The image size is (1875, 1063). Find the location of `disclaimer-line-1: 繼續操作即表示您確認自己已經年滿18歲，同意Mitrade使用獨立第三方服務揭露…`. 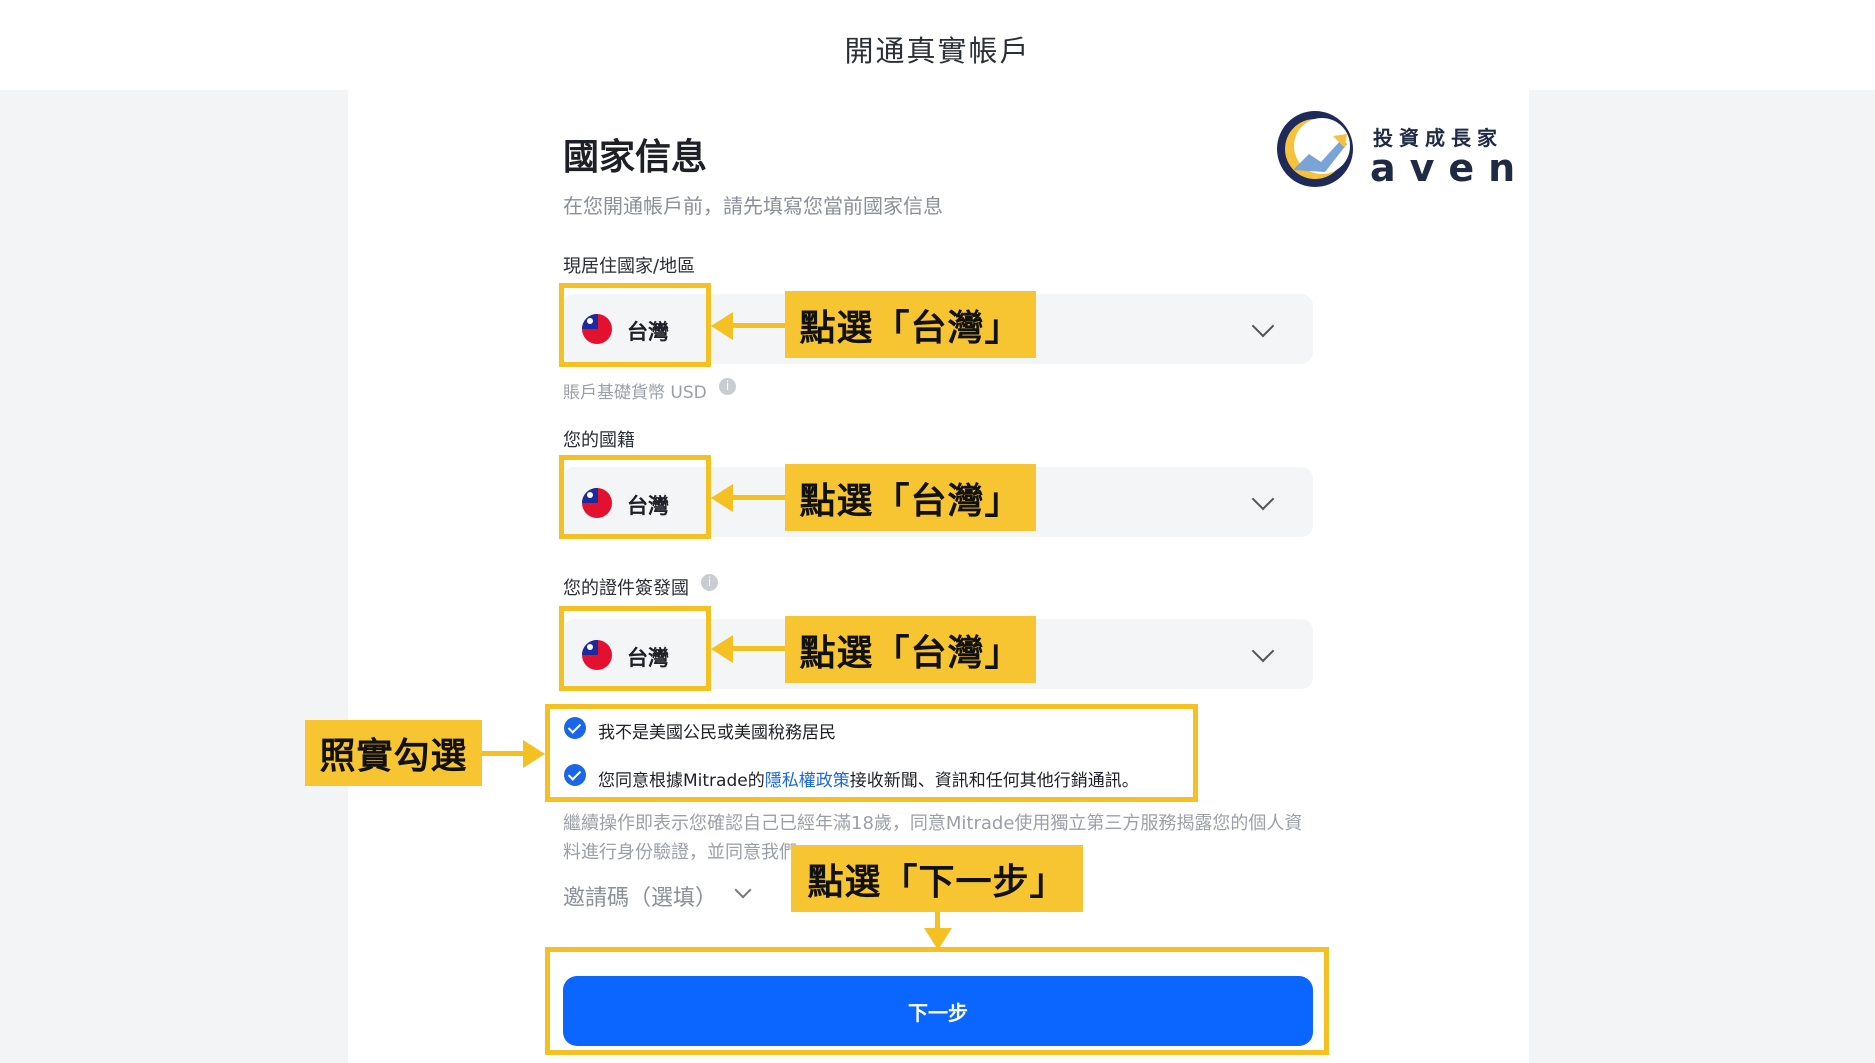

disclaimer-line-1: 繼續操作即表示您確認自己已經年滿18歲，同意Mitrade使用獨立第三方服務揭露… is located at coordinates (933, 823).